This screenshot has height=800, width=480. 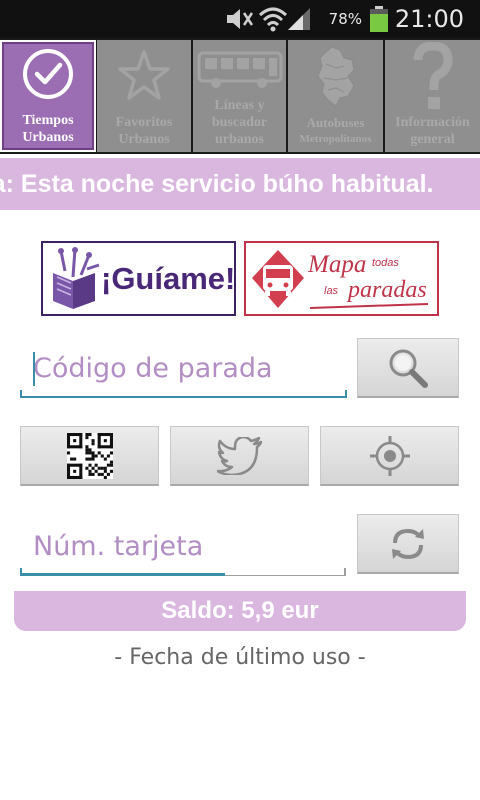 What do you see at coordinates (144, 75) in the screenshot?
I see `star-icon` at bounding box center [144, 75].